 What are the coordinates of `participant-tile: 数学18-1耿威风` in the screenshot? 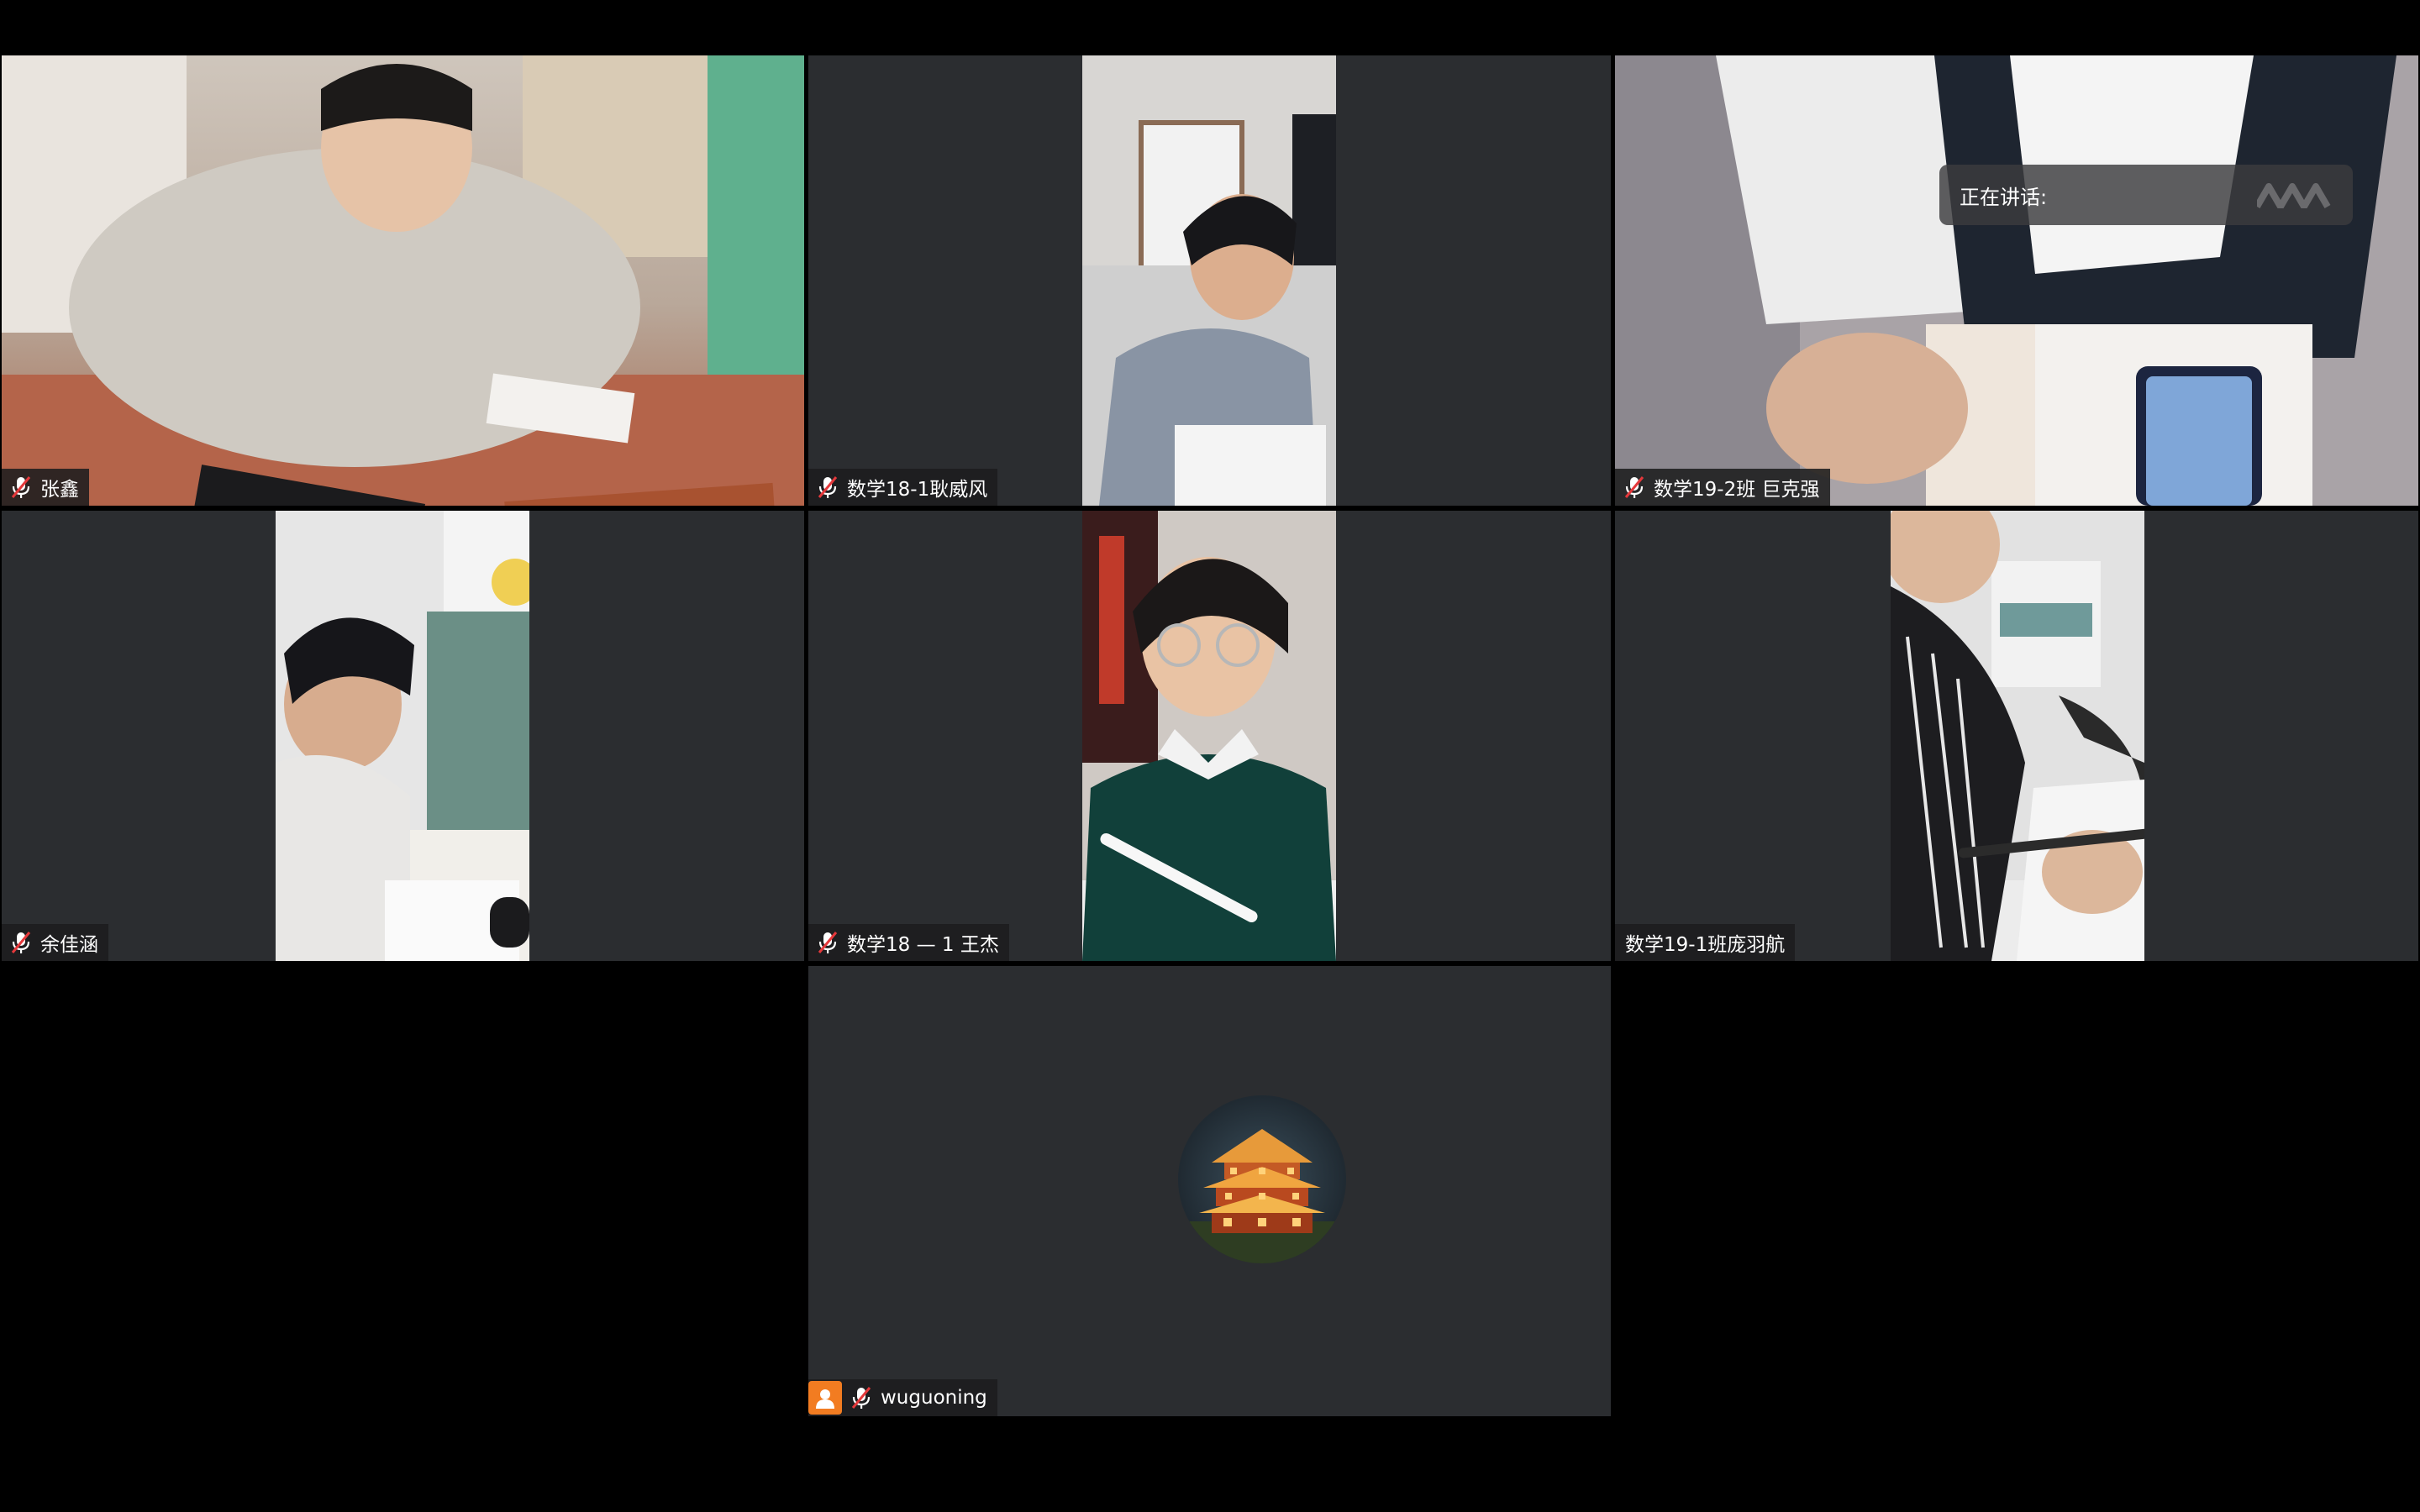 It's located at (1209, 280).